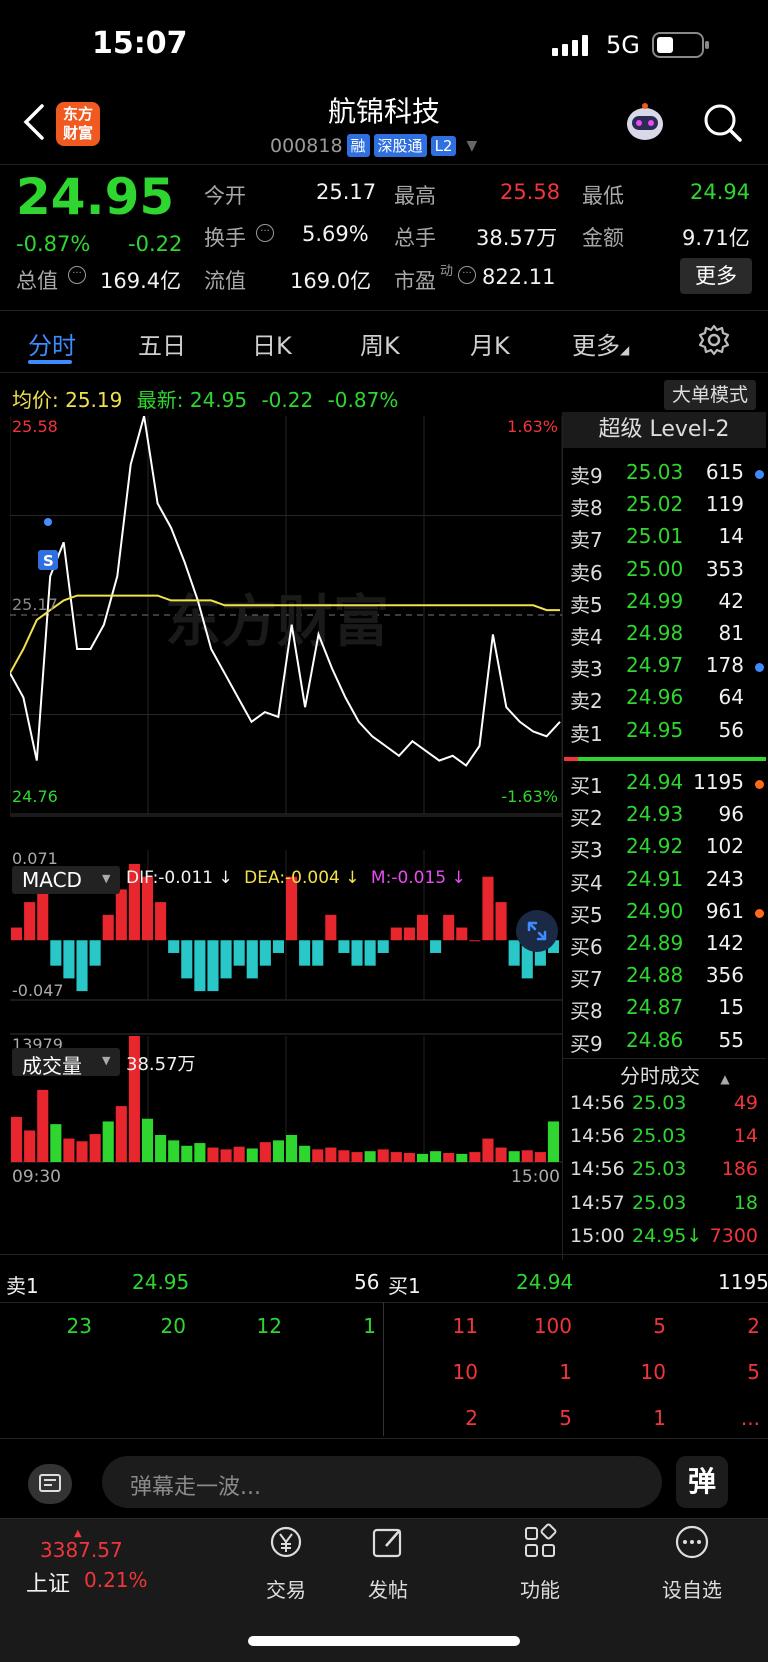 This screenshot has width=768, height=1662. What do you see at coordinates (225, 238) in the screenshot?
I see `stat-label: 换手` at bounding box center [225, 238].